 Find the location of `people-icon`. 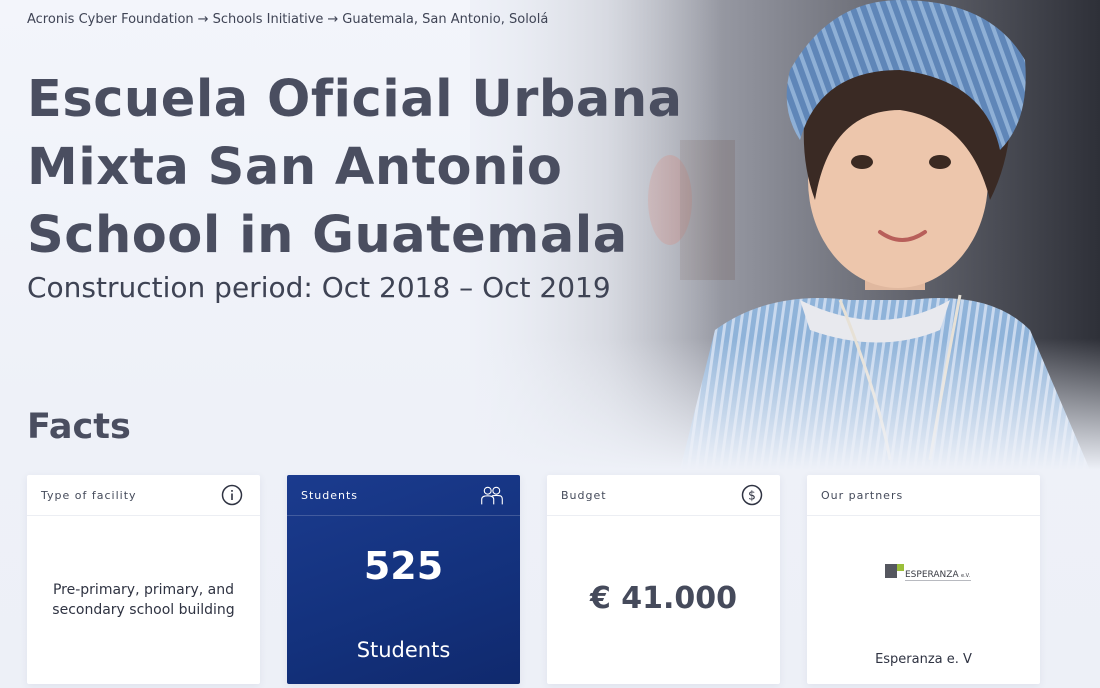

people-icon is located at coordinates (492, 495).